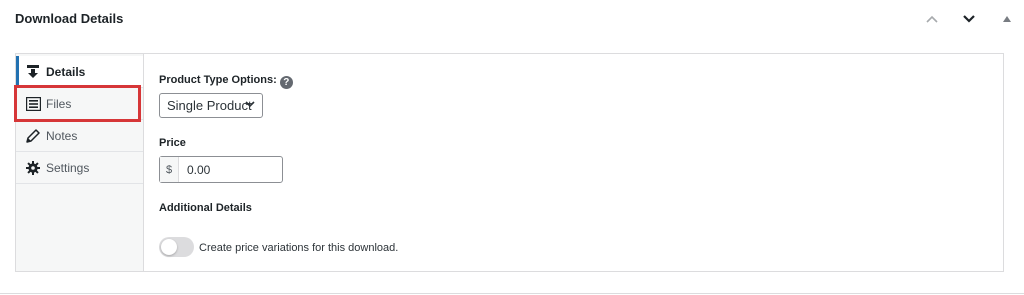  What do you see at coordinates (68, 167) in the screenshot?
I see `tab-settings-label: Settings` at bounding box center [68, 167].